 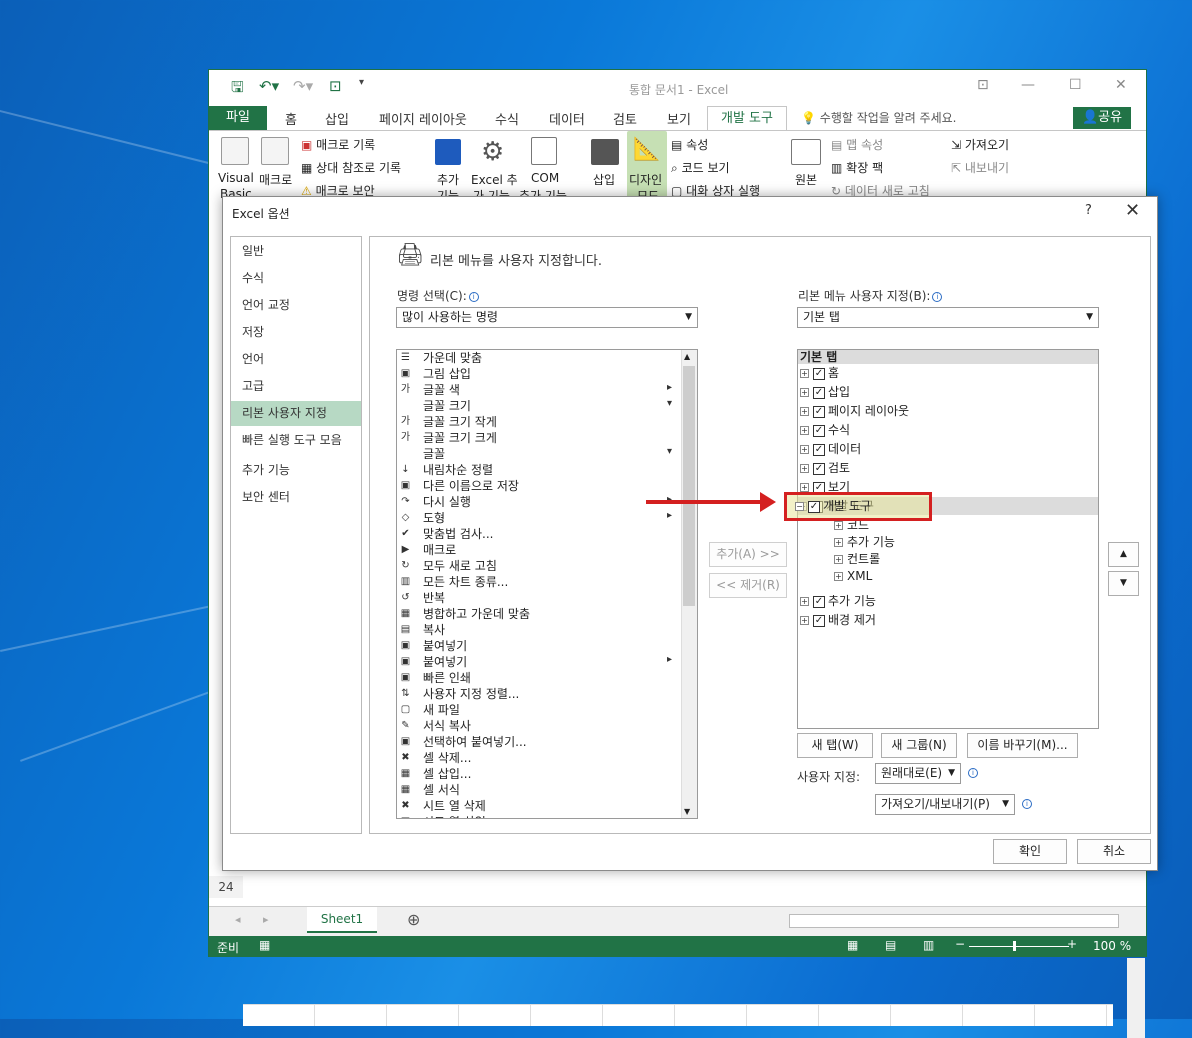 I want to click on command-list-item: ▦ 병합하고 가운데 맞춤, so click(x=539, y=614).